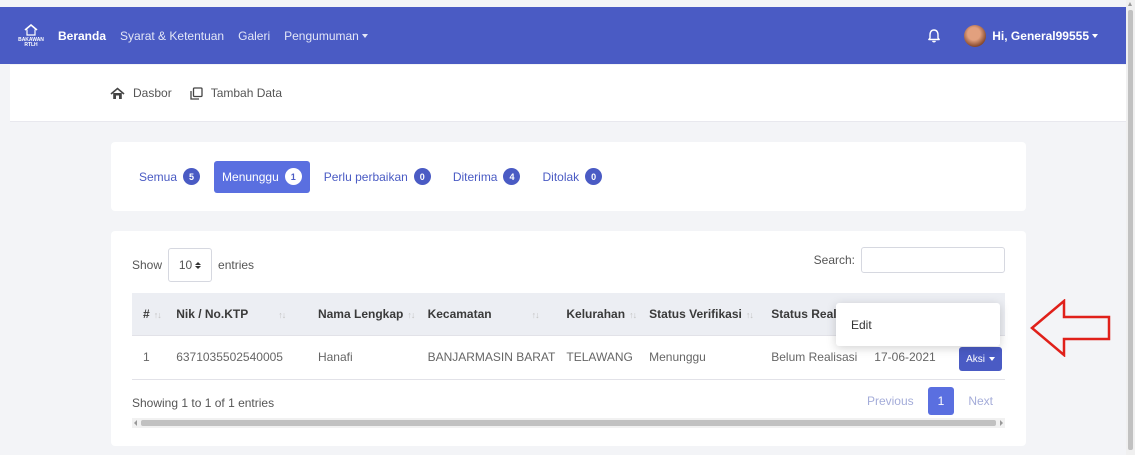 The width and height of the screenshot is (1135, 455). I want to click on count-badge: 1, so click(293, 176).